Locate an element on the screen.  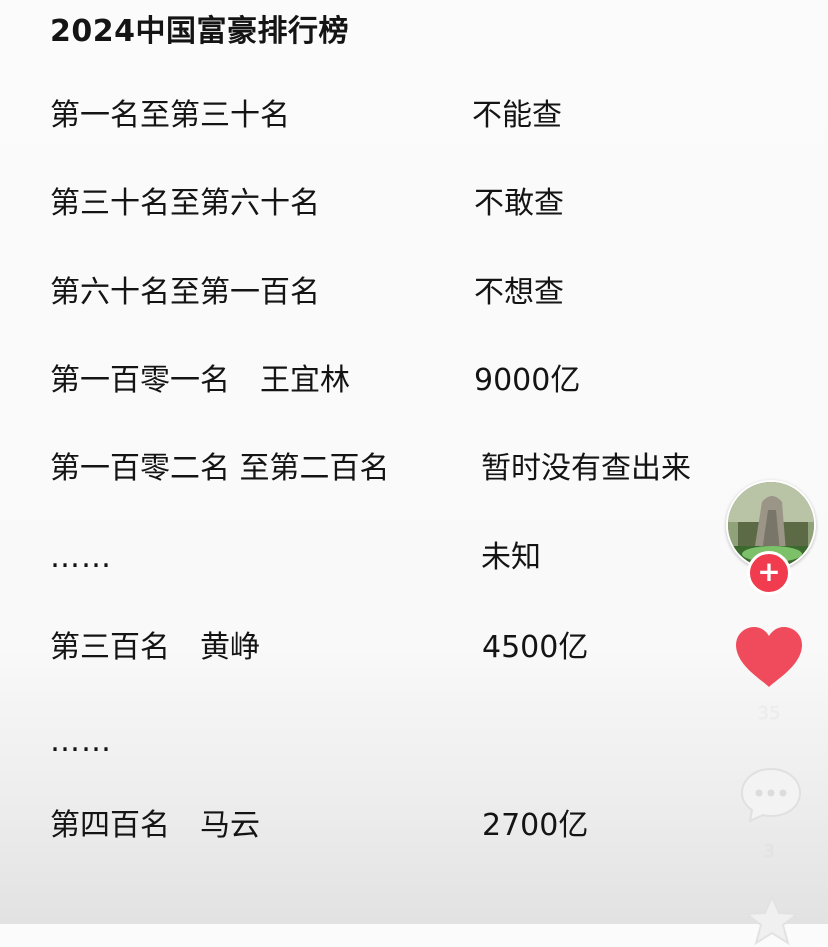
action-sidebar: + 35 3 is located at coordinates (772, 710).